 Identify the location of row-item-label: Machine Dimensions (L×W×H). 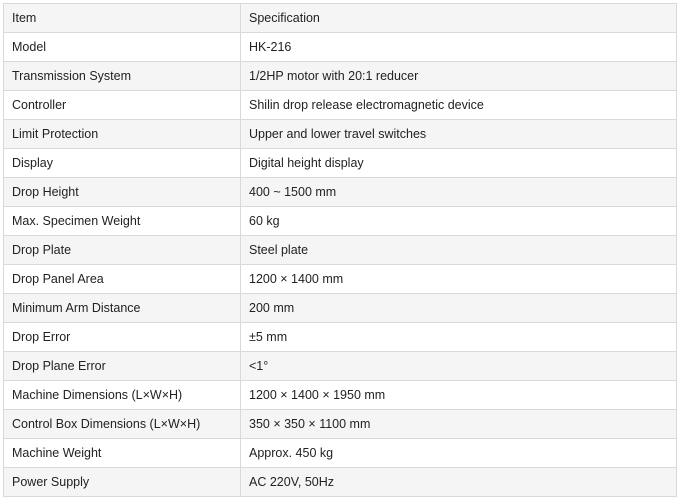
(122, 395).